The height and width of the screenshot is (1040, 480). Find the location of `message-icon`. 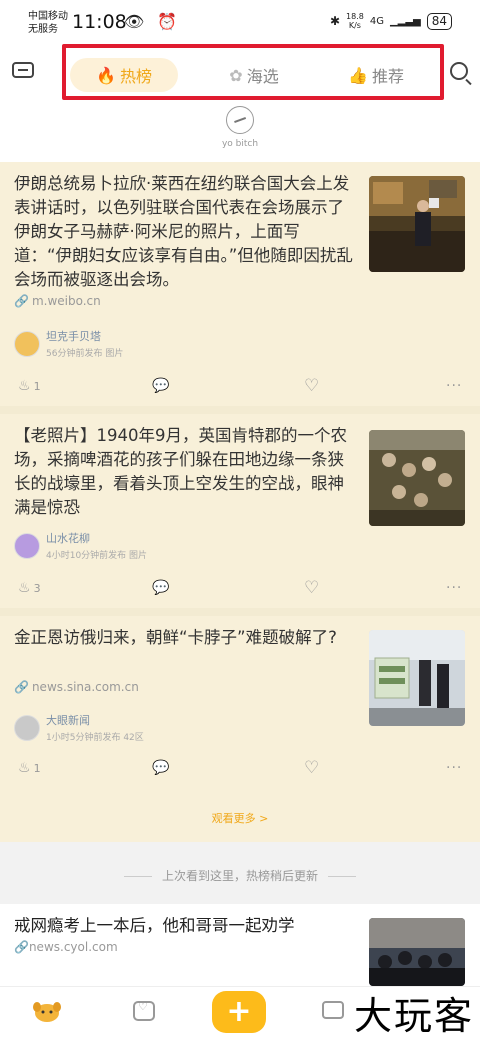

message-icon is located at coordinates (333, 1010).